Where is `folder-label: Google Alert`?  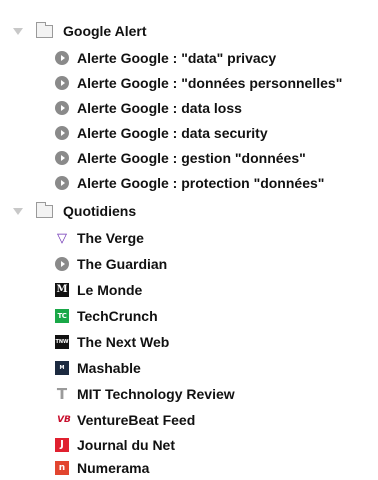
folder-label: Google Alert is located at coordinates (105, 31).